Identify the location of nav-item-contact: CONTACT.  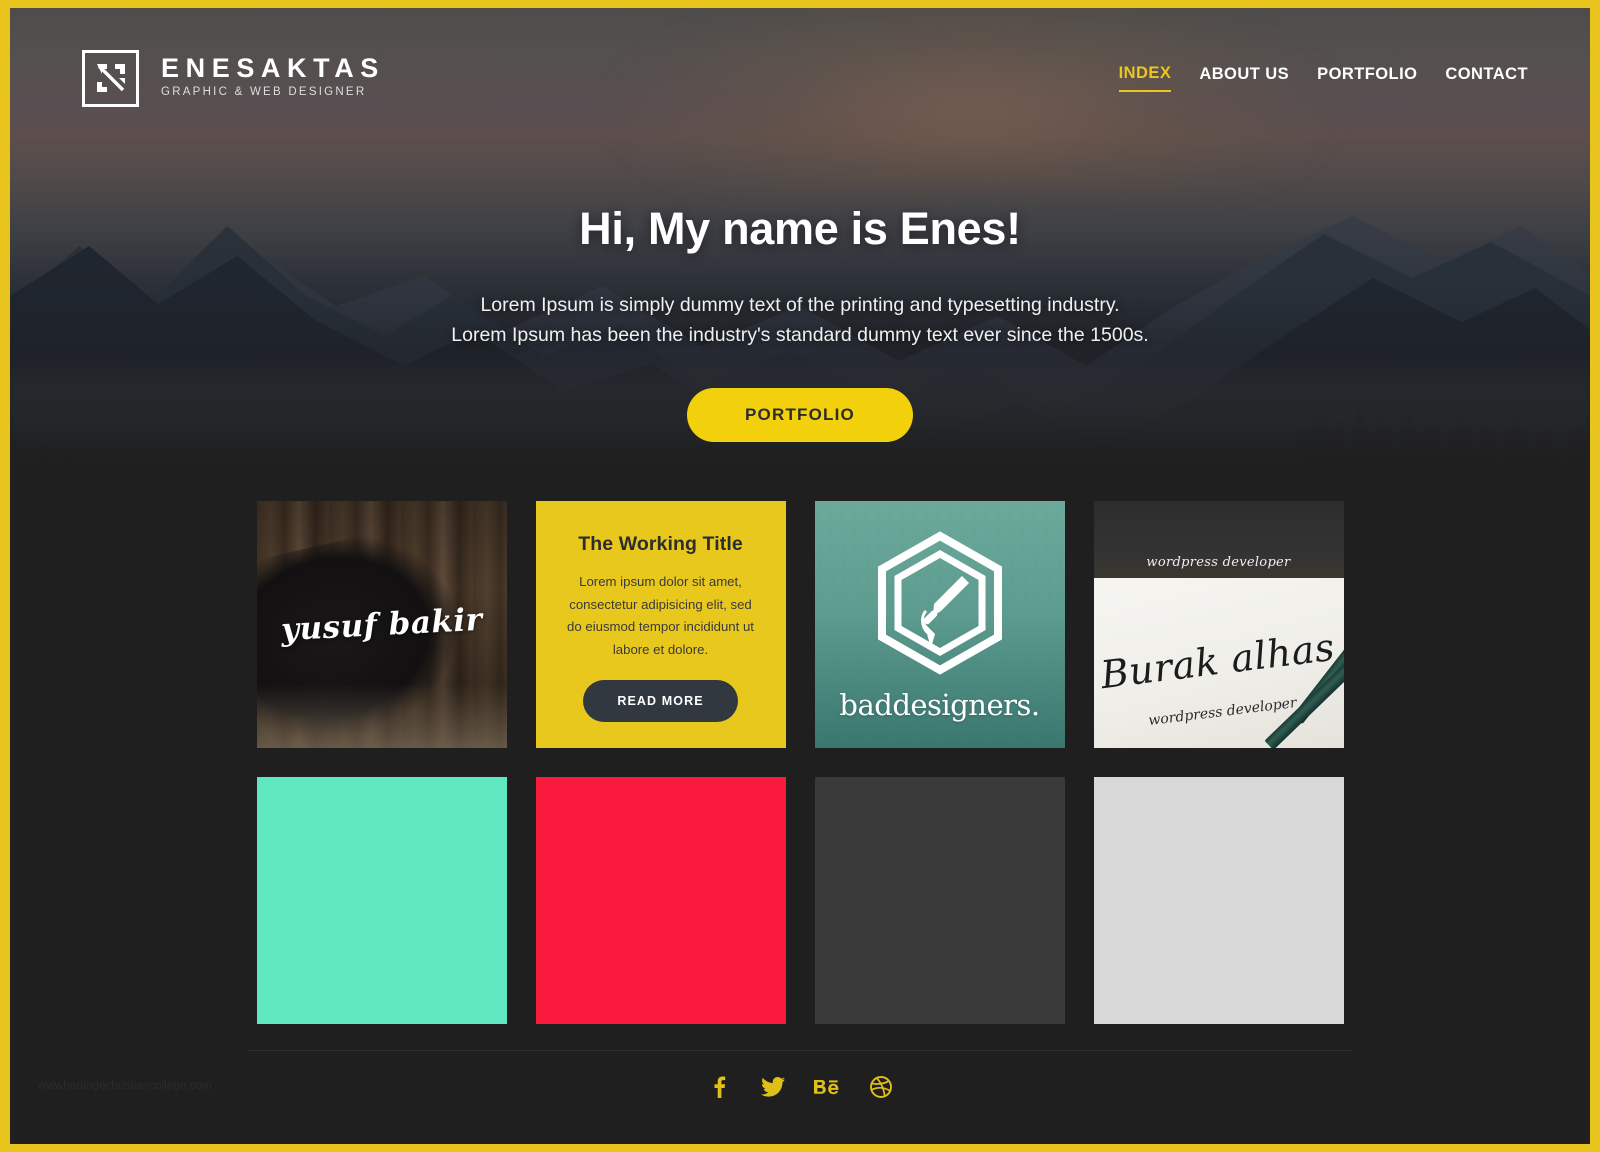
(1486, 78).